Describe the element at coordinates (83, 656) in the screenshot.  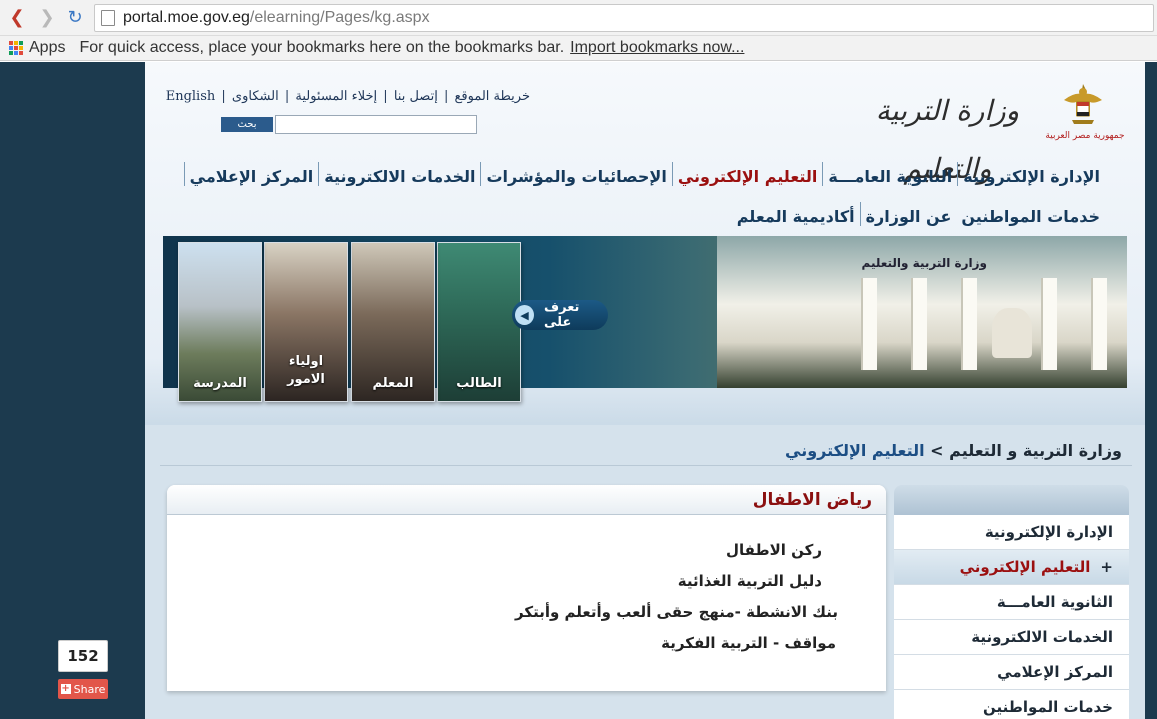
I see `share-count: 152` at that location.